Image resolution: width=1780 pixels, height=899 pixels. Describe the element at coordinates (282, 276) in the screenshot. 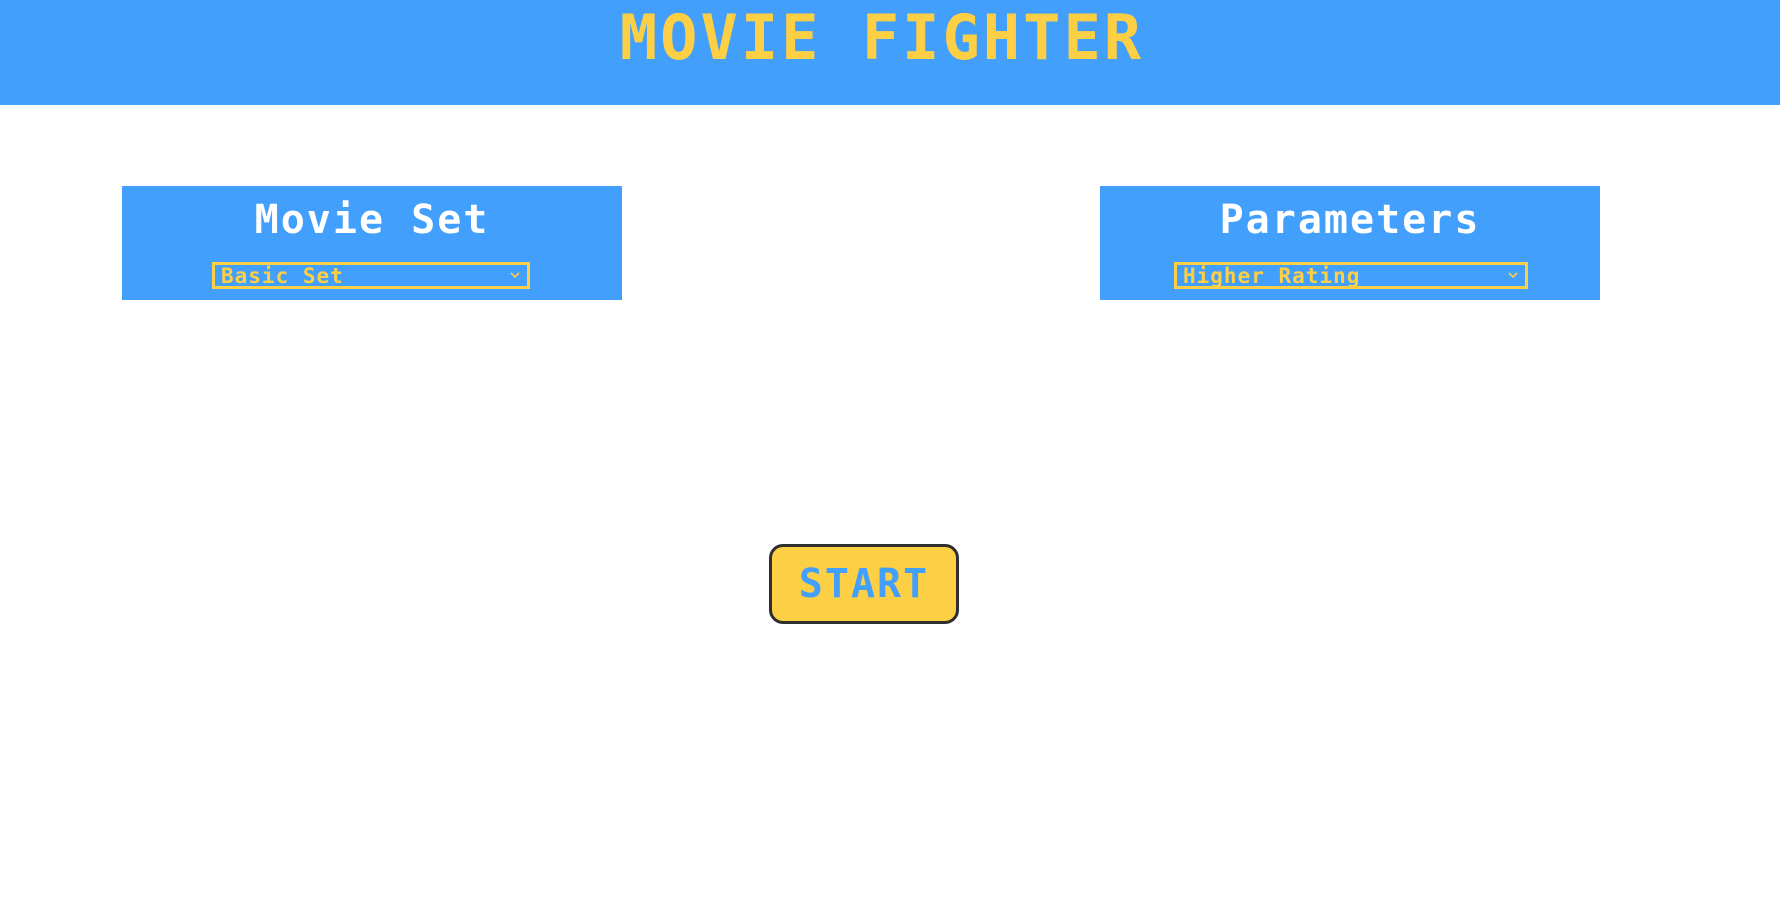

I see `movie-set-selected-value: Basic Set` at that location.